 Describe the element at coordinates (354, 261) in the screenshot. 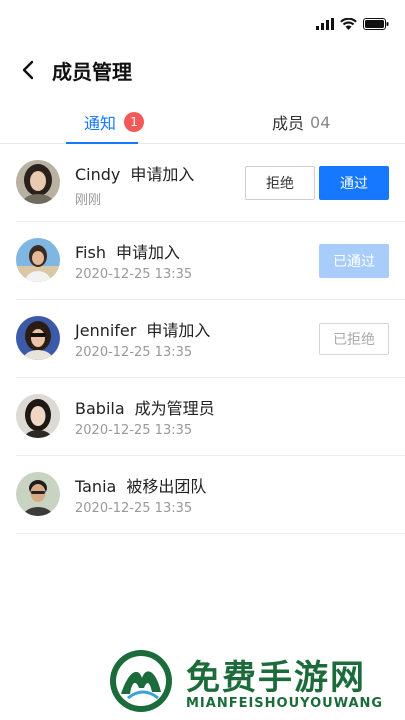

I see `approved-status-button: 已通过` at that location.